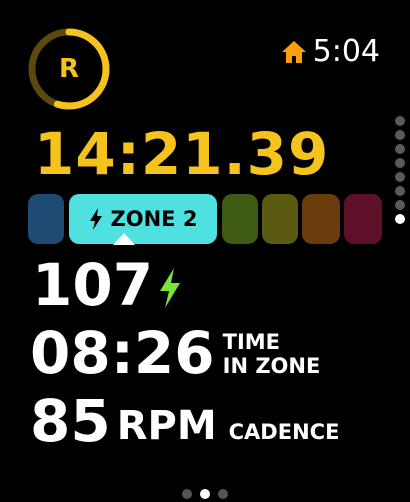 The image size is (410, 502). I want to click on heart-rate-metric: 107, so click(107, 285).